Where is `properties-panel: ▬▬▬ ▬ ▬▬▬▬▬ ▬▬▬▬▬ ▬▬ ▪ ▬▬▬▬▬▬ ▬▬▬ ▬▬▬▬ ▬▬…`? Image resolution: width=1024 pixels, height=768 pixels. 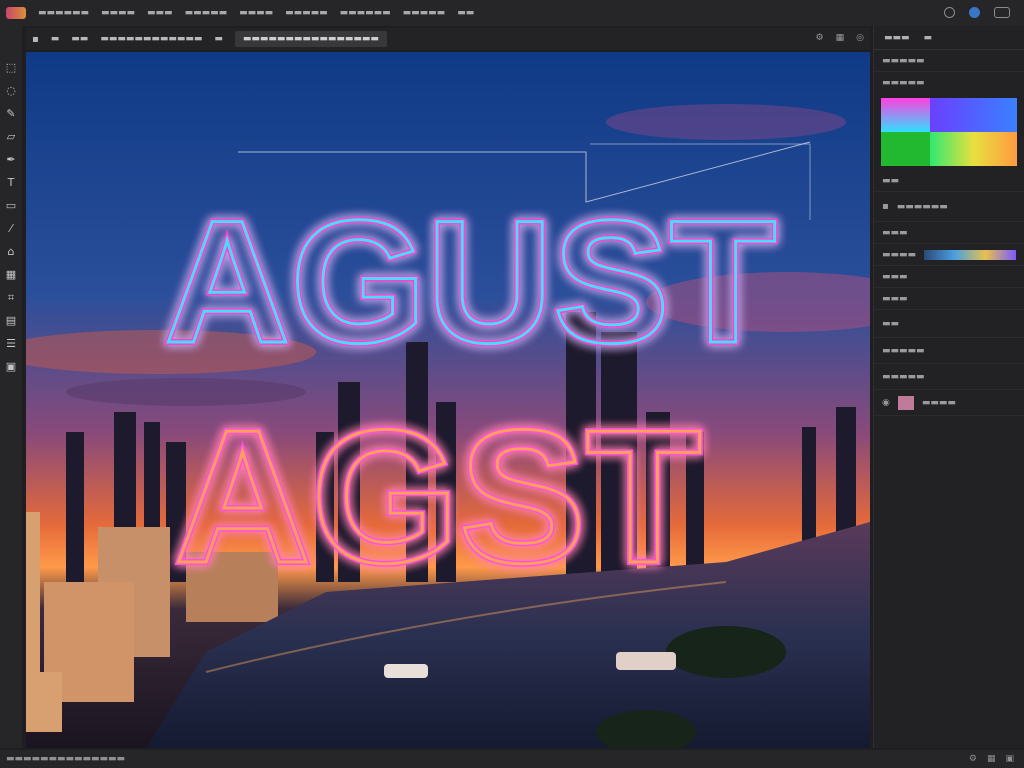
properties-panel: ▬▬▬ ▬ ▬▬▬▬▬ ▬▬▬▬▬ ▬▬ ▪ ▬▬▬▬▬▬ ▬▬▬ ▬▬▬▬ ▬▬… is located at coordinates (948, 387).